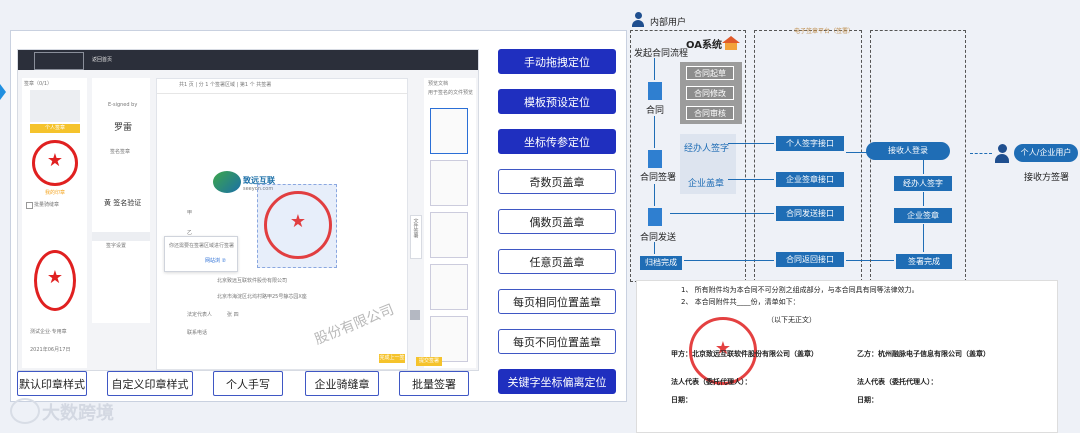 The image size is (1080, 433). Describe the element at coordinates (704, 45) in the screenshot. I see `oa-system-title: OA系统` at that location.